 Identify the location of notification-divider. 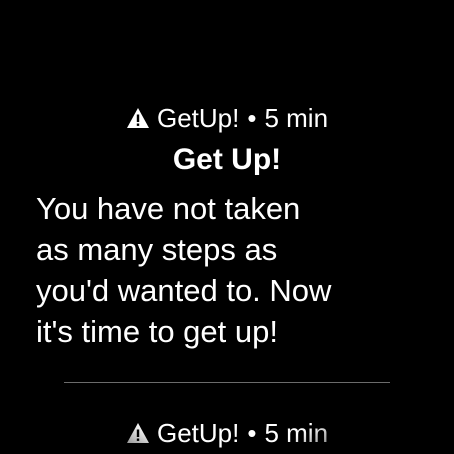
(227, 382).